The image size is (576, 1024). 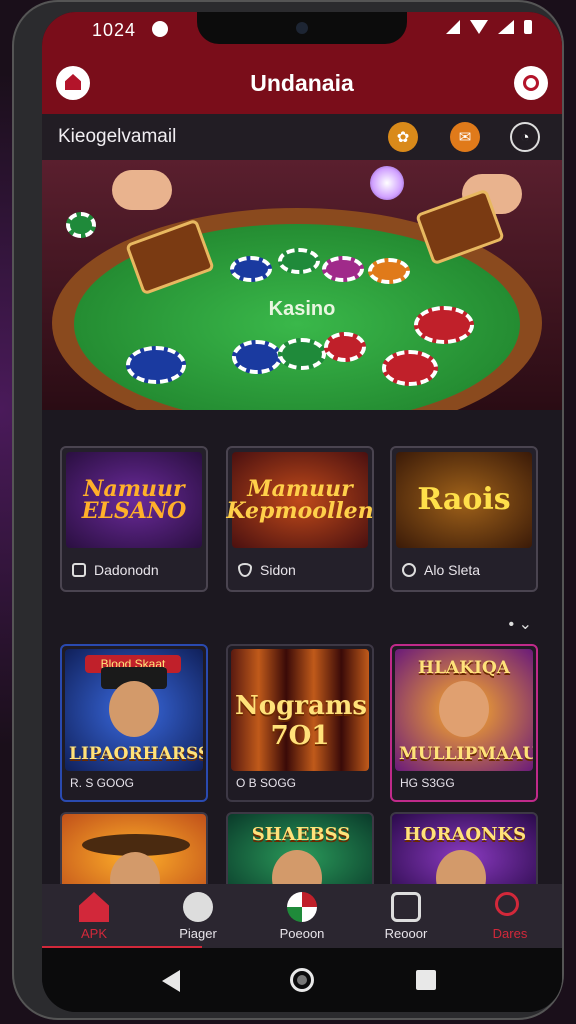 I want to click on game-tile: Blood Skaat LIPAORHARSS R. S GOOG, so click(x=134, y=723).